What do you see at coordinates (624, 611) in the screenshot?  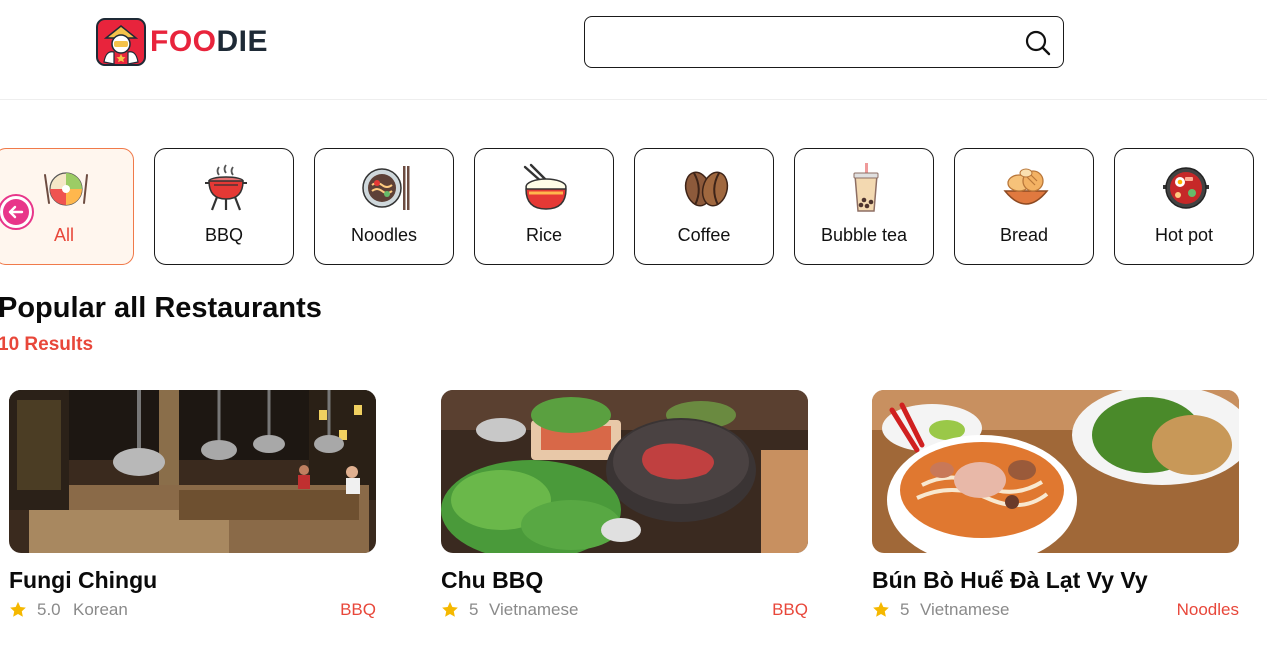 I see `restaurant-meta: 5 Vietnamese BBQ` at bounding box center [624, 611].